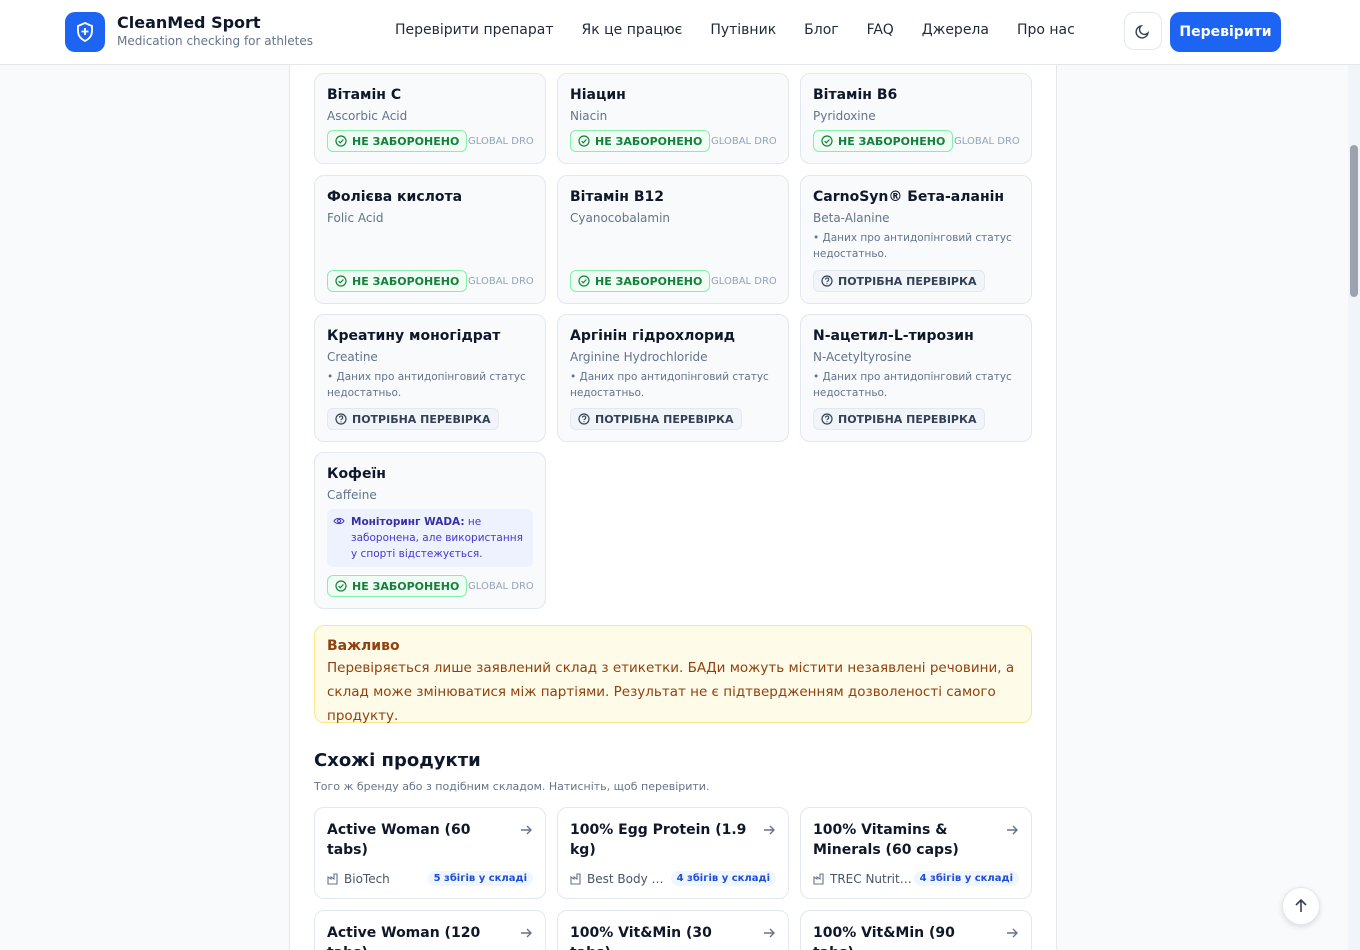 Image resolution: width=1360 pixels, height=950 pixels. Describe the element at coordinates (399, 840) in the screenshot. I see `product-title: Active Woman (60 tabs)` at that location.